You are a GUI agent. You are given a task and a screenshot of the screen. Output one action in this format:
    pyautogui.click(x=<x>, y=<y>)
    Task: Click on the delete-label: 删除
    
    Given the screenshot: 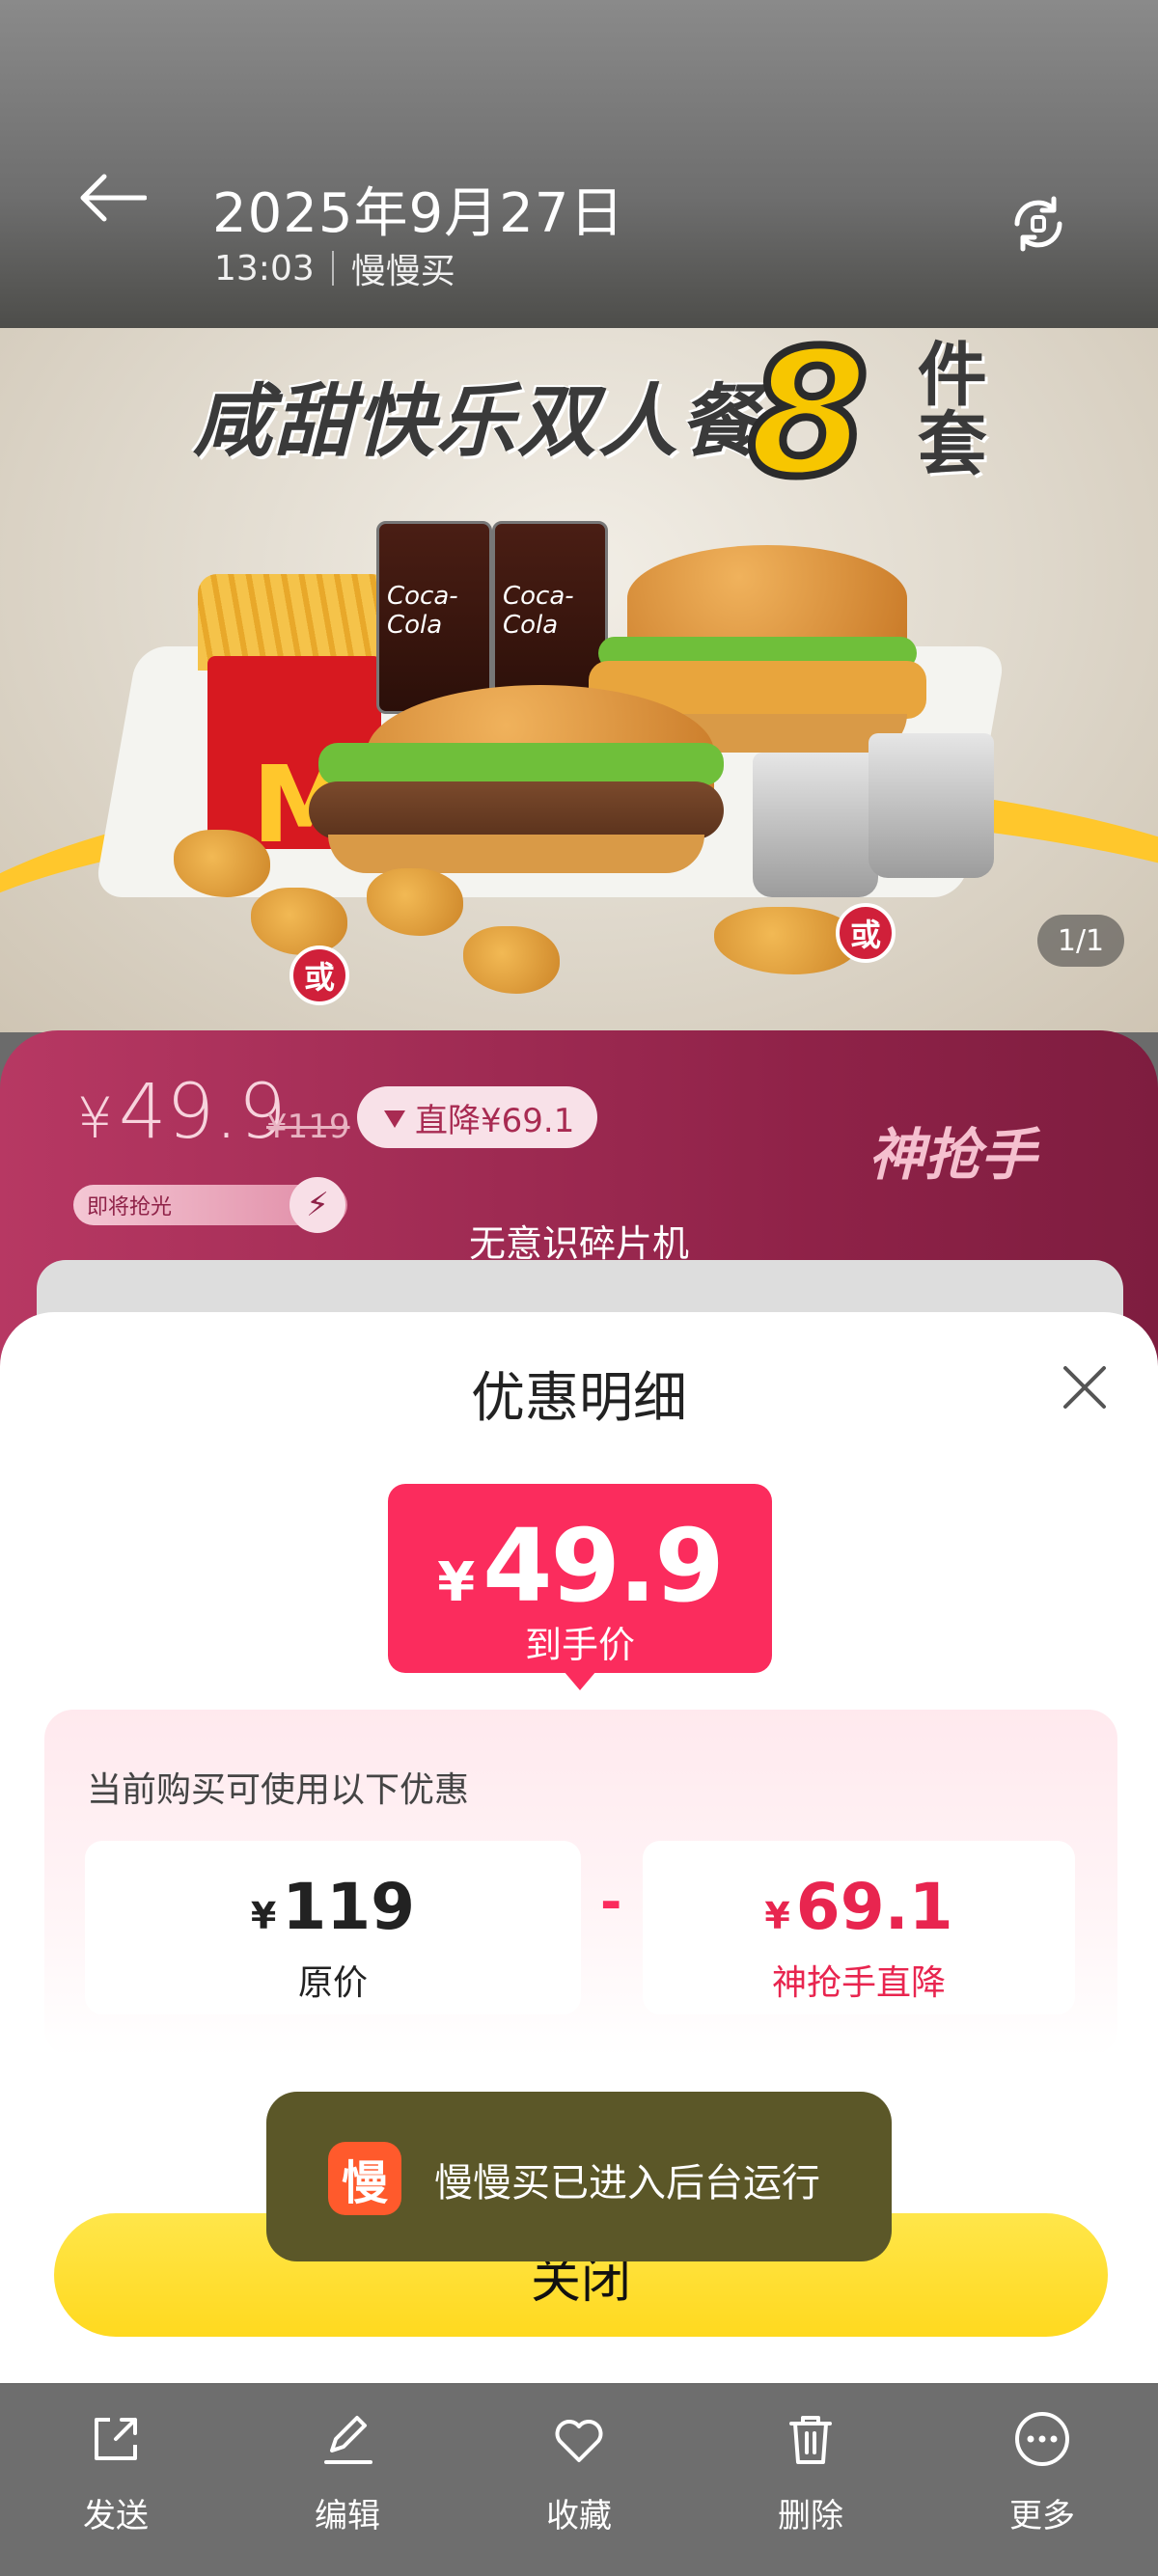 What is the action you would take?
    pyautogui.click(x=810, y=2516)
    